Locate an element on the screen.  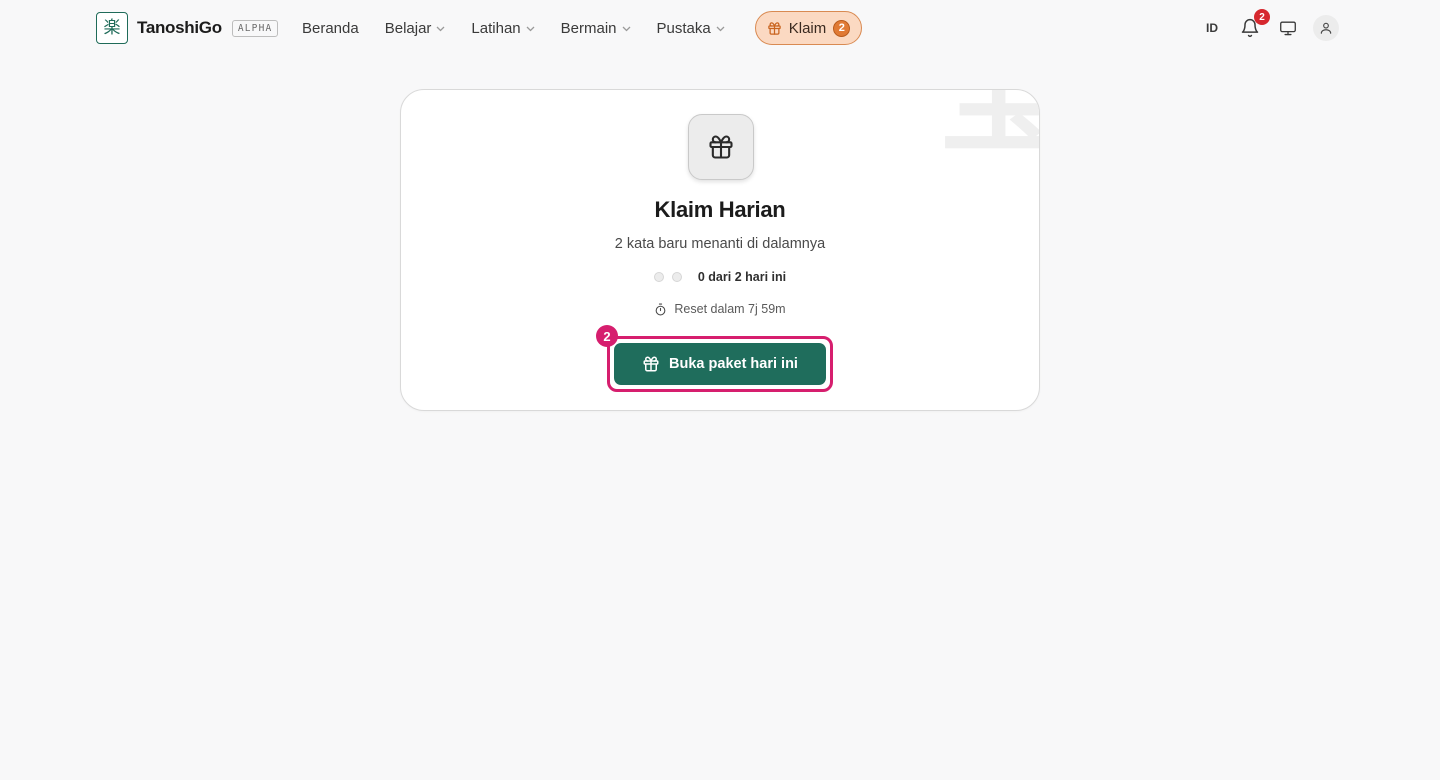
monitor-icon is located at coordinates (1288, 28).